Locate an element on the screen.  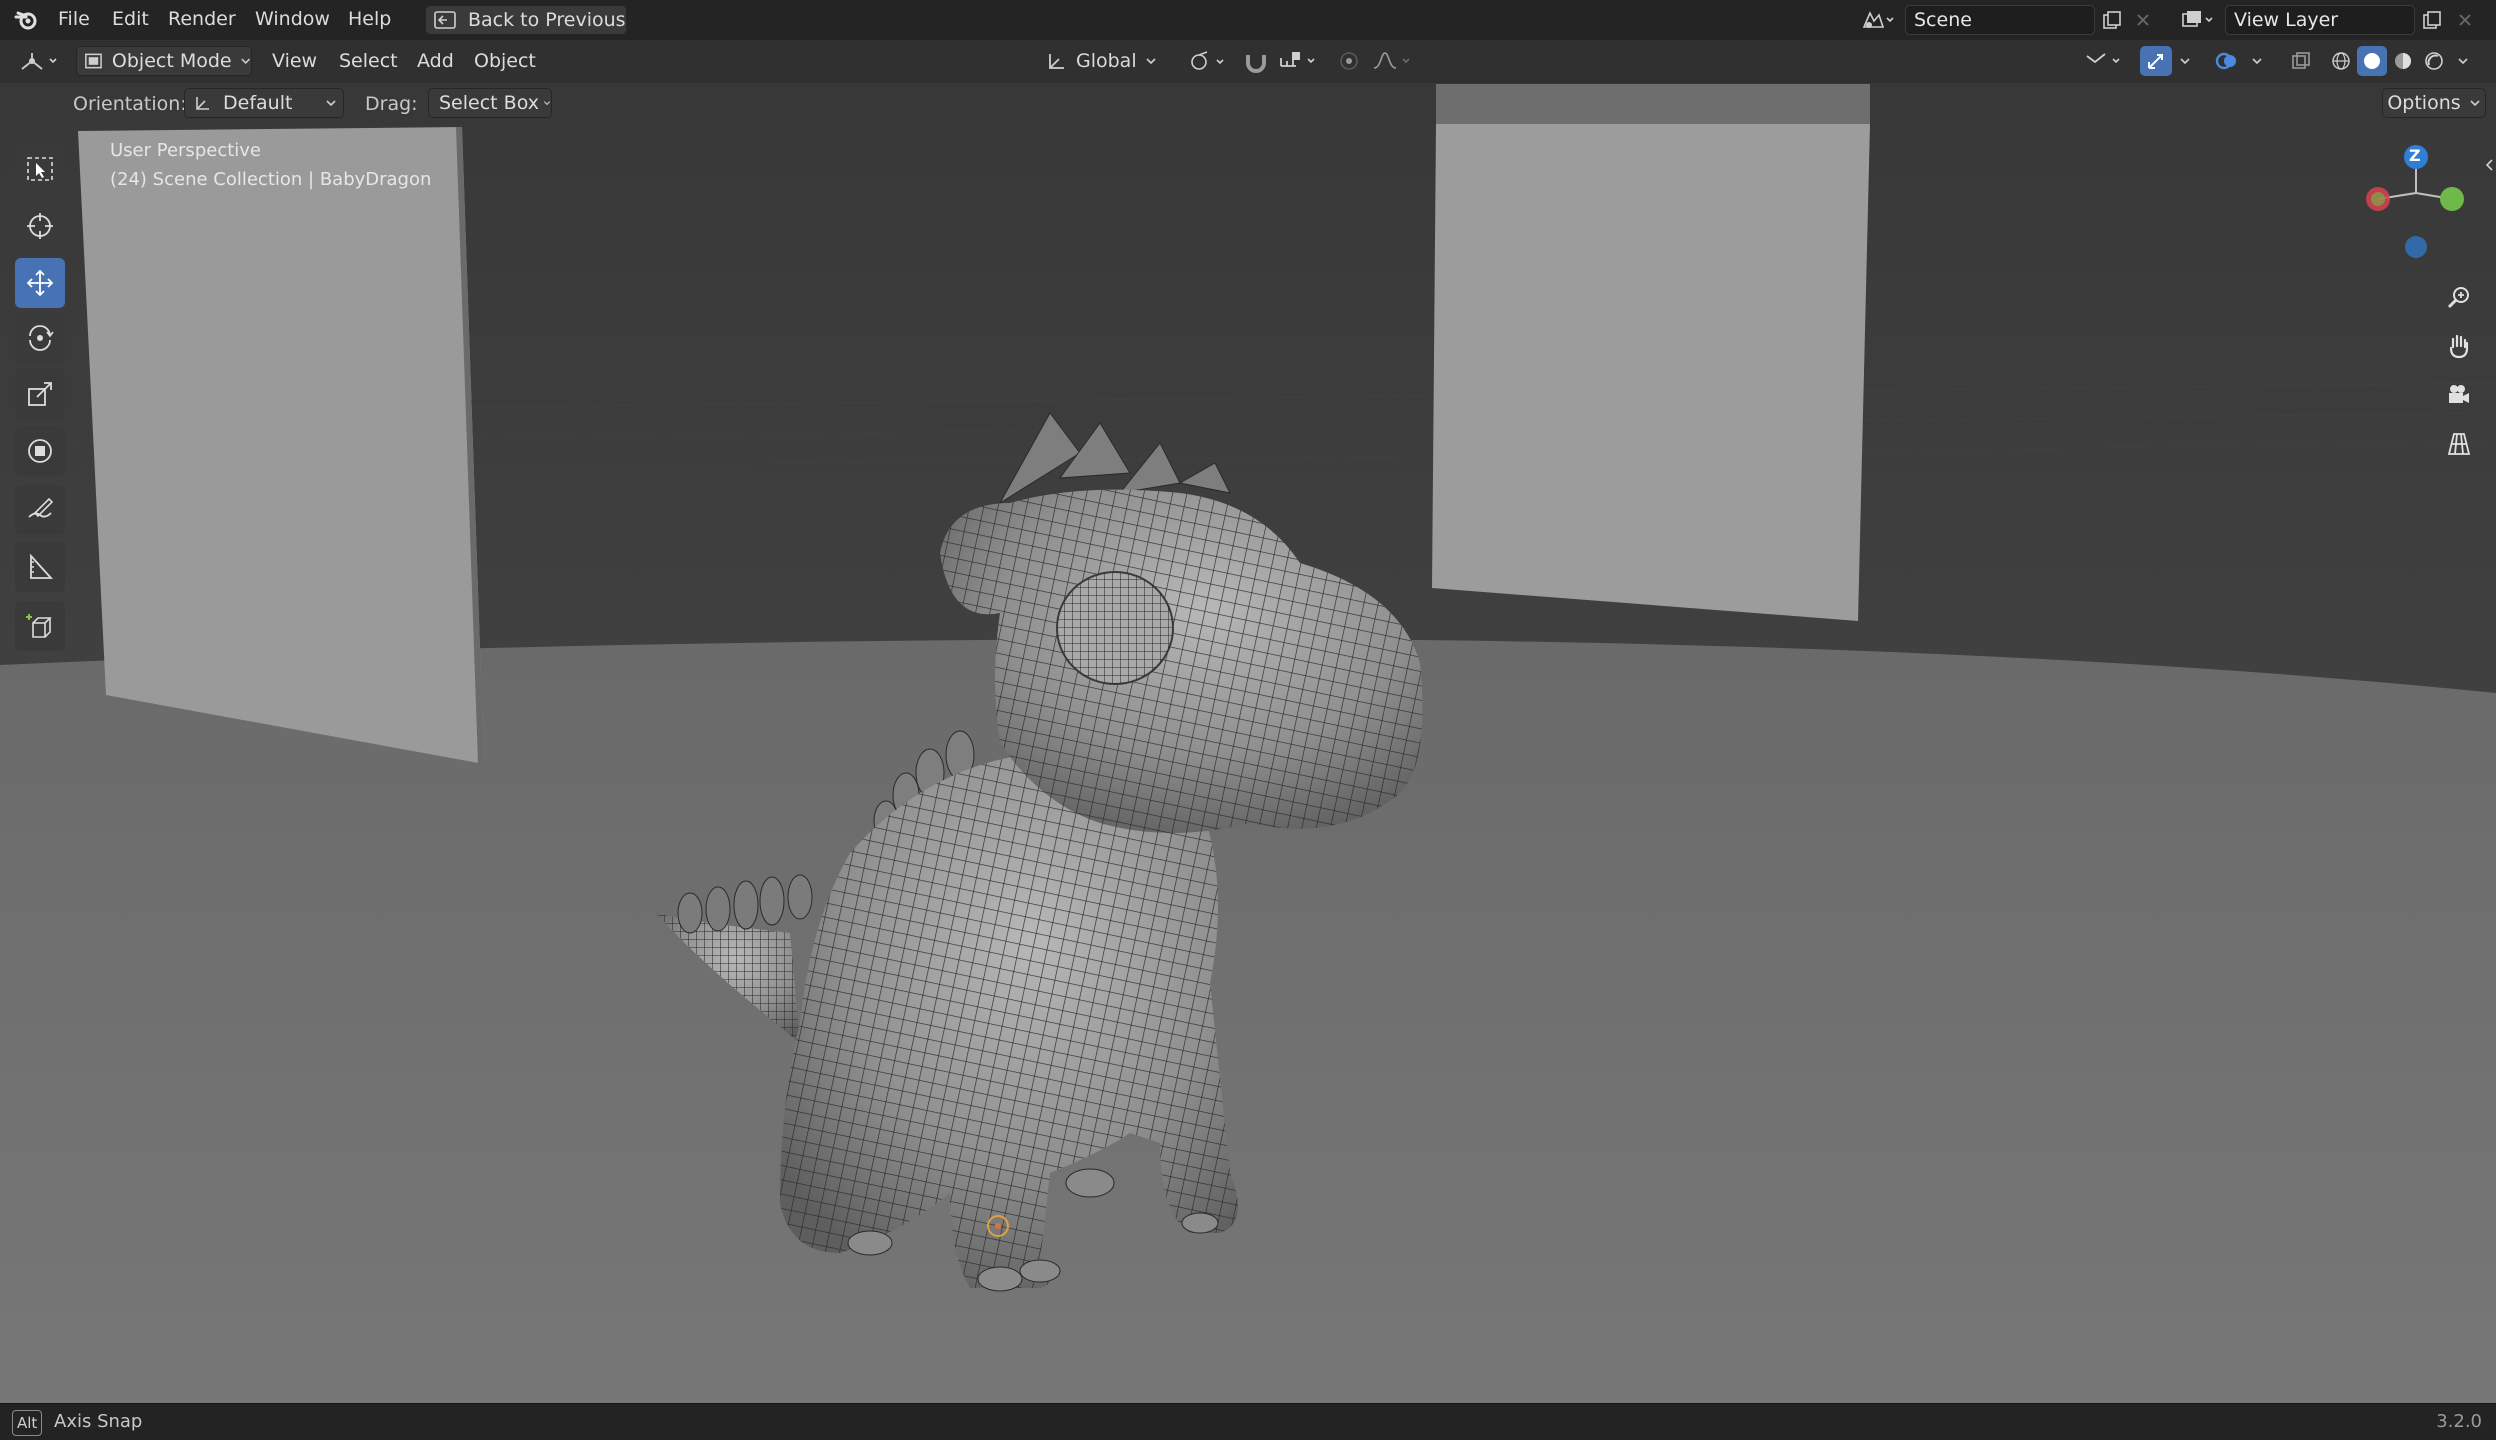
options-label: Options is located at coordinates (2424, 103).